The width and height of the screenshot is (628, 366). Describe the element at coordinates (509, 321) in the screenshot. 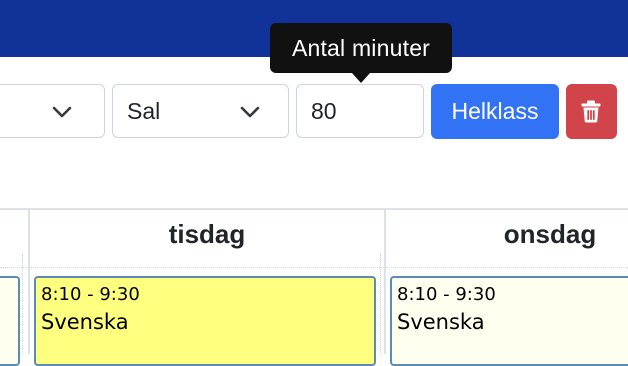

I see `event-block-wednesday: 8:10 - 9:30 Svenska` at that location.